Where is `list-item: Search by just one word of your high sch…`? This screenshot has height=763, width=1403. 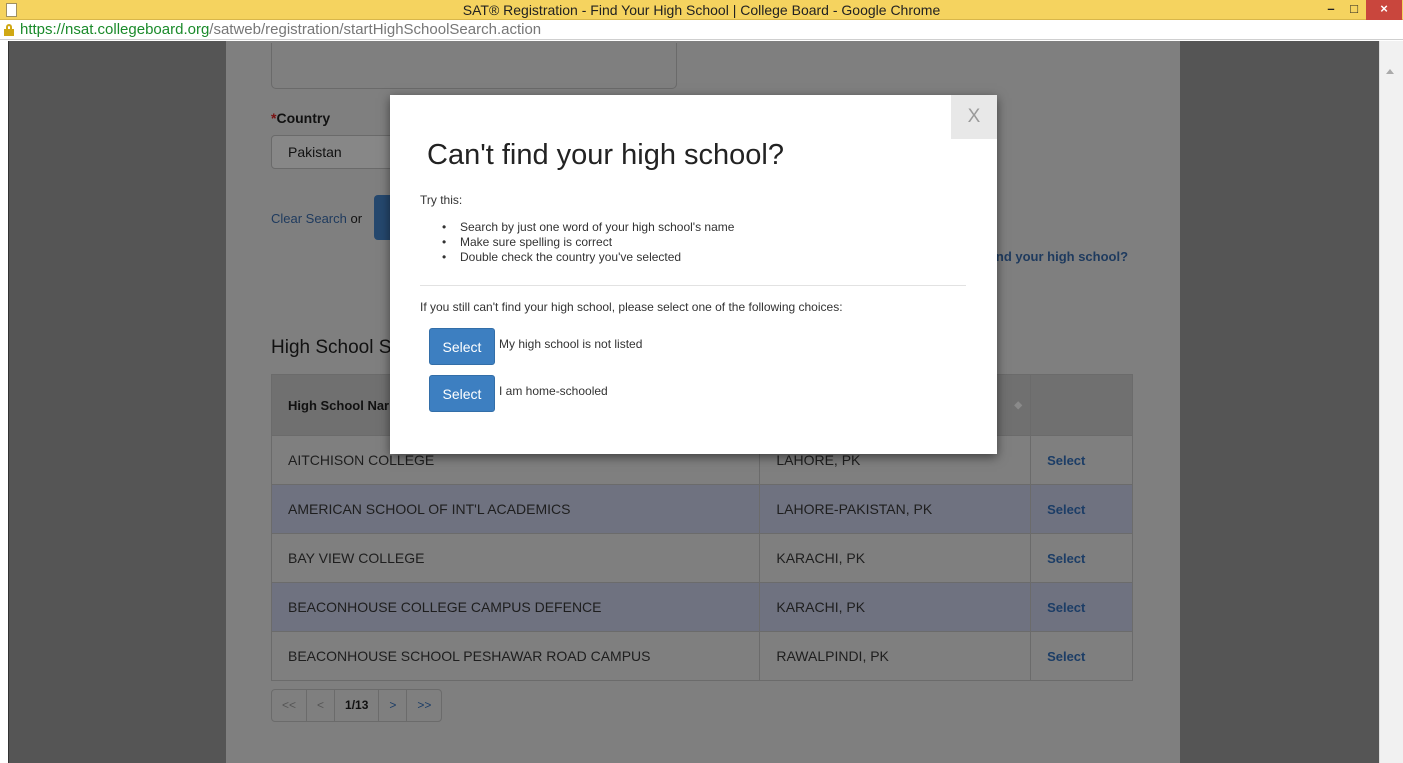 list-item: Search by just one word of your high sch… is located at coordinates (588, 227).